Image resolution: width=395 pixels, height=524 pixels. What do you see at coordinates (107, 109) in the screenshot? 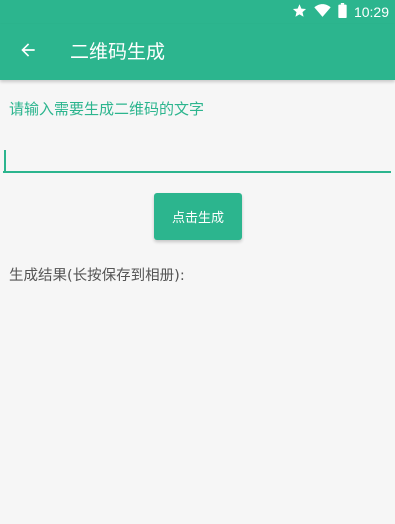
I see `input-prompt-label: 请输入需要生成二维码的文字` at bounding box center [107, 109].